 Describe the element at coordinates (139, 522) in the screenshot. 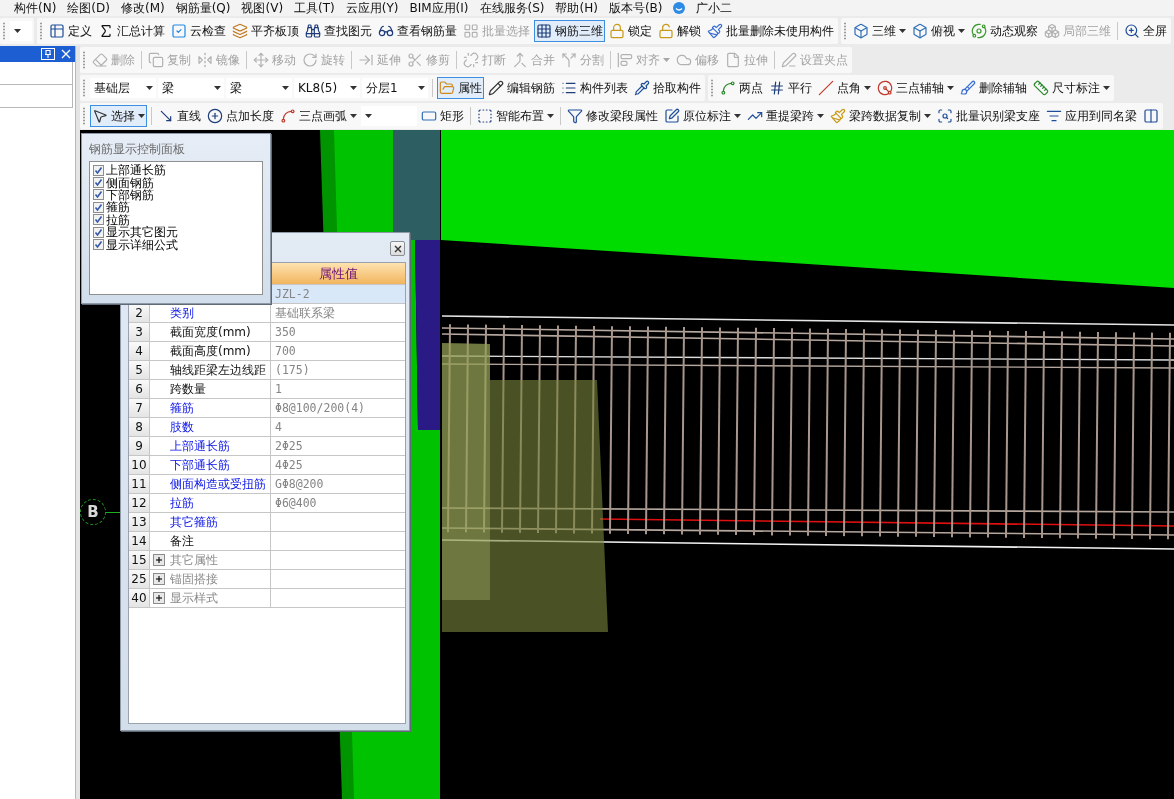

I see `row-number: 13` at that location.